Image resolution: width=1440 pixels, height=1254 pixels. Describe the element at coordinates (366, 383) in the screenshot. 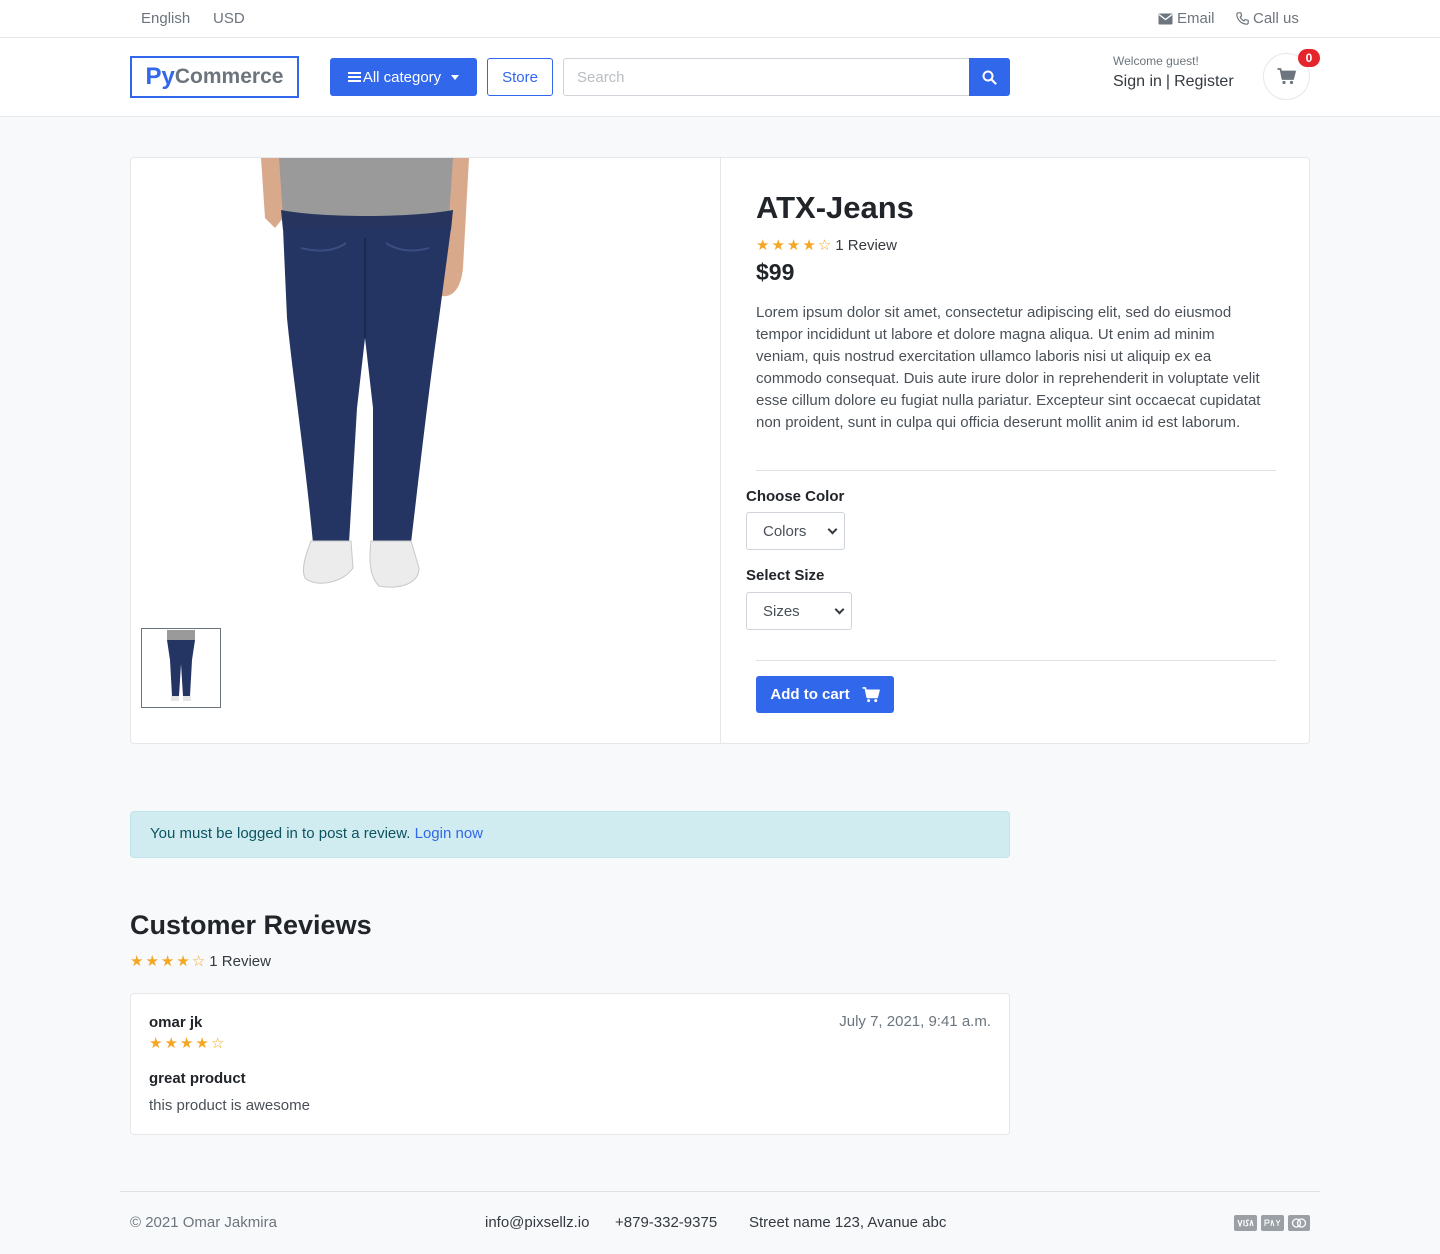

I see `product-main-image` at that location.